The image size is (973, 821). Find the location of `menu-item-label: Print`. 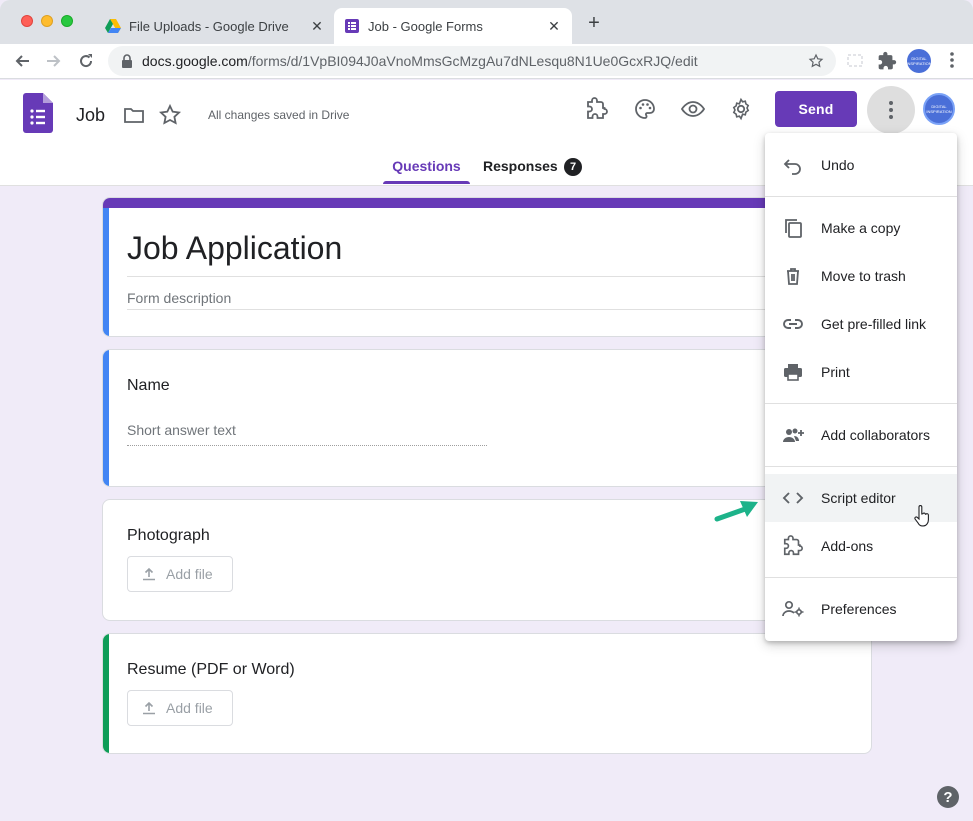

menu-item-label: Print is located at coordinates (835, 372).